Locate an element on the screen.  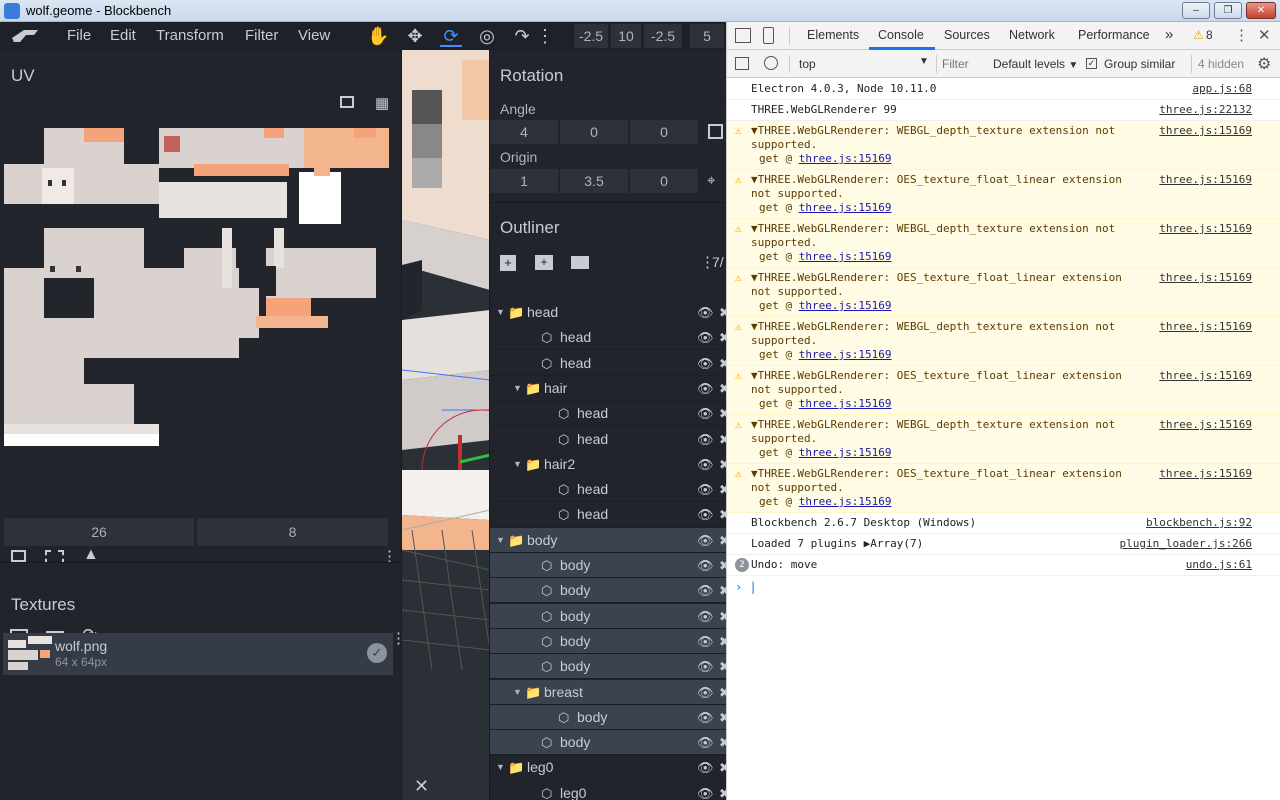
tab-elements: Elements is located at coordinates (833, 35).